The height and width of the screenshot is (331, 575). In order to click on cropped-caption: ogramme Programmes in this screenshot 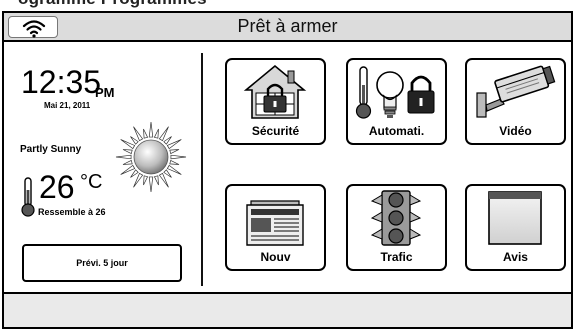, I will do `click(112, 4)`.